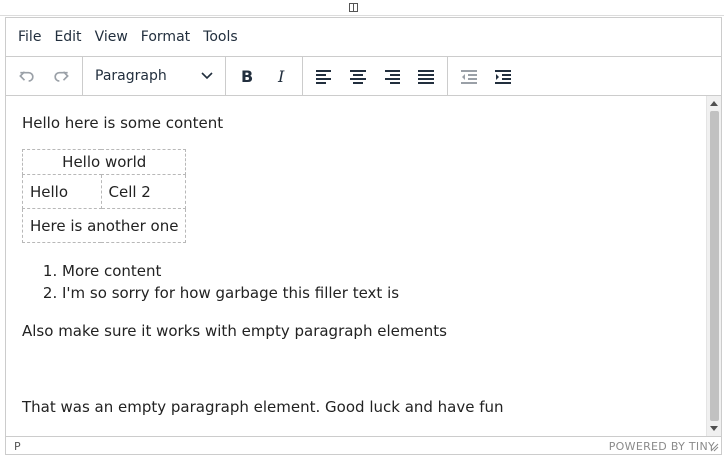 This screenshot has height=457, width=724. I want to click on scroll-thumb, so click(714, 266).